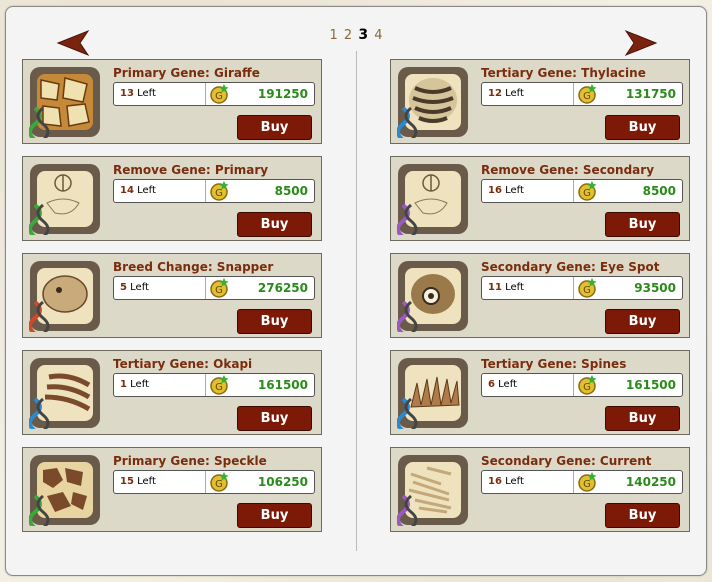 The width and height of the screenshot is (712, 582). I want to click on item-info-box: 11 Left G 93500, so click(582, 288).